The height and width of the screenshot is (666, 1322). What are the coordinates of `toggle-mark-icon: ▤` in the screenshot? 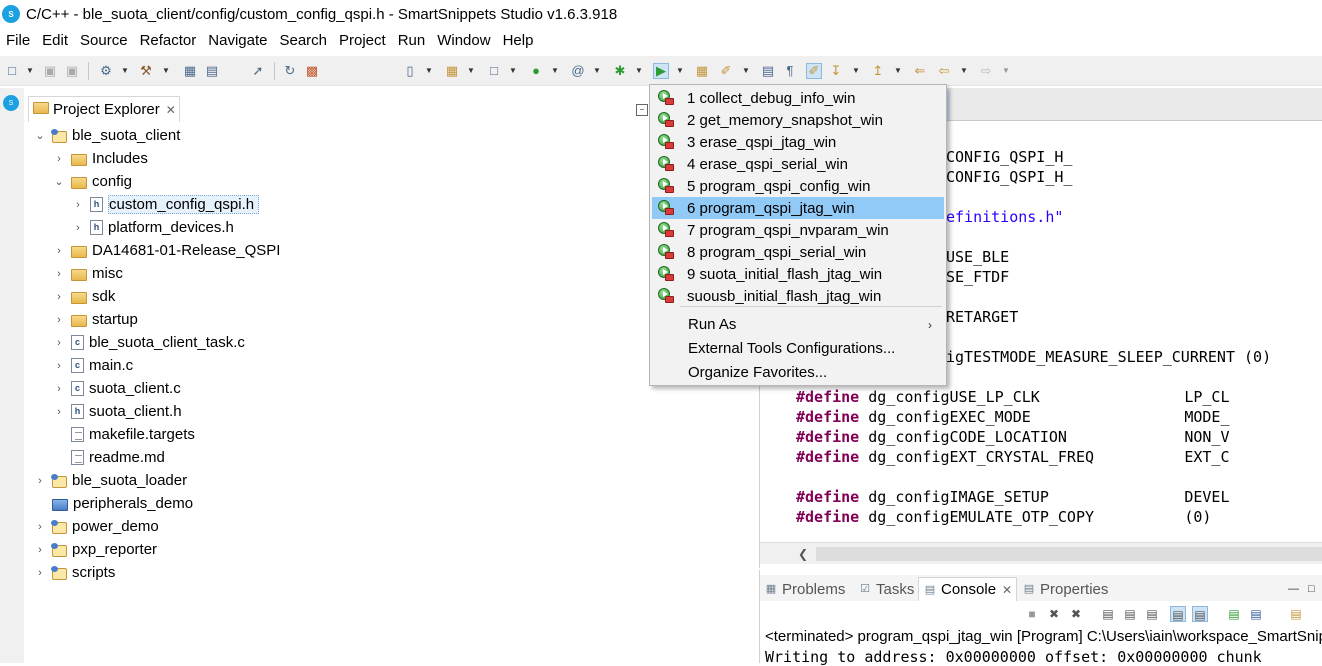 It's located at (768, 71).